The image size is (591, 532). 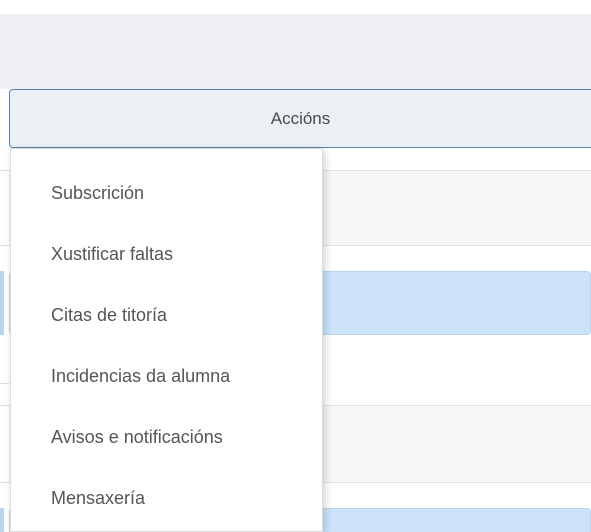 What do you see at coordinates (137, 437) in the screenshot?
I see `menu-item-label: Avisos e notificacións` at bounding box center [137, 437].